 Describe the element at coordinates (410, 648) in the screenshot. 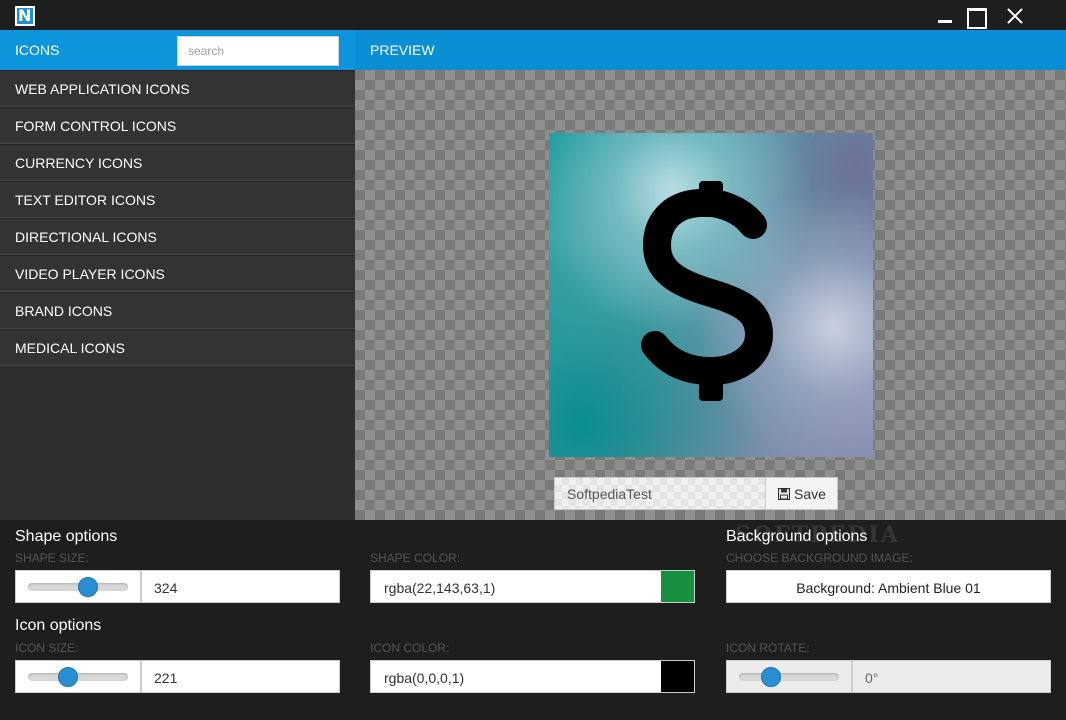

I see `icon-color-label: ICON COLOR:` at that location.